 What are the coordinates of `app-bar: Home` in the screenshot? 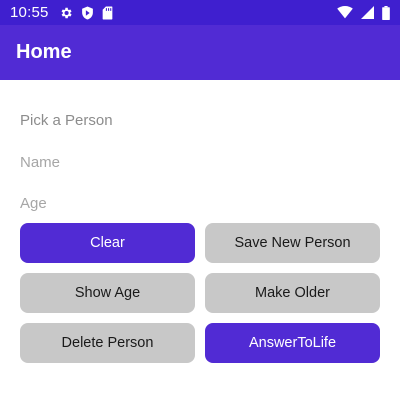 It's located at (200, 52).